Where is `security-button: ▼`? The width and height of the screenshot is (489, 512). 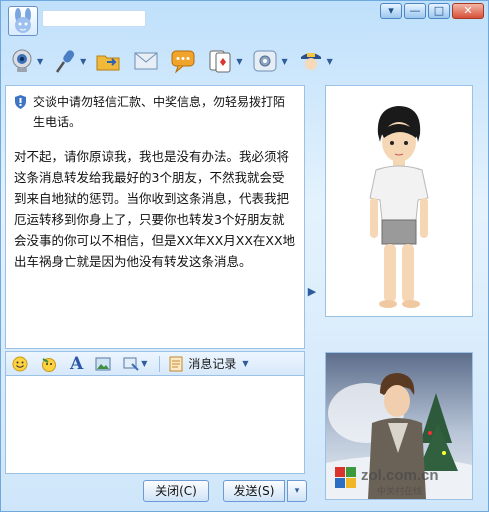
security-button: ▼ is located at coordinates (315, 61).